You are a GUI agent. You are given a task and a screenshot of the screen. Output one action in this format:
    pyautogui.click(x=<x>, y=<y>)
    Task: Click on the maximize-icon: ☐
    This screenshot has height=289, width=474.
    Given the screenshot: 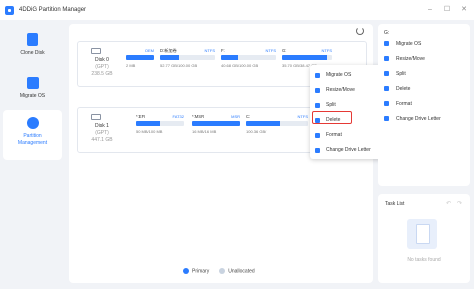 What is the action you would take?
    pyautogui.click(x=447, y=9)
    